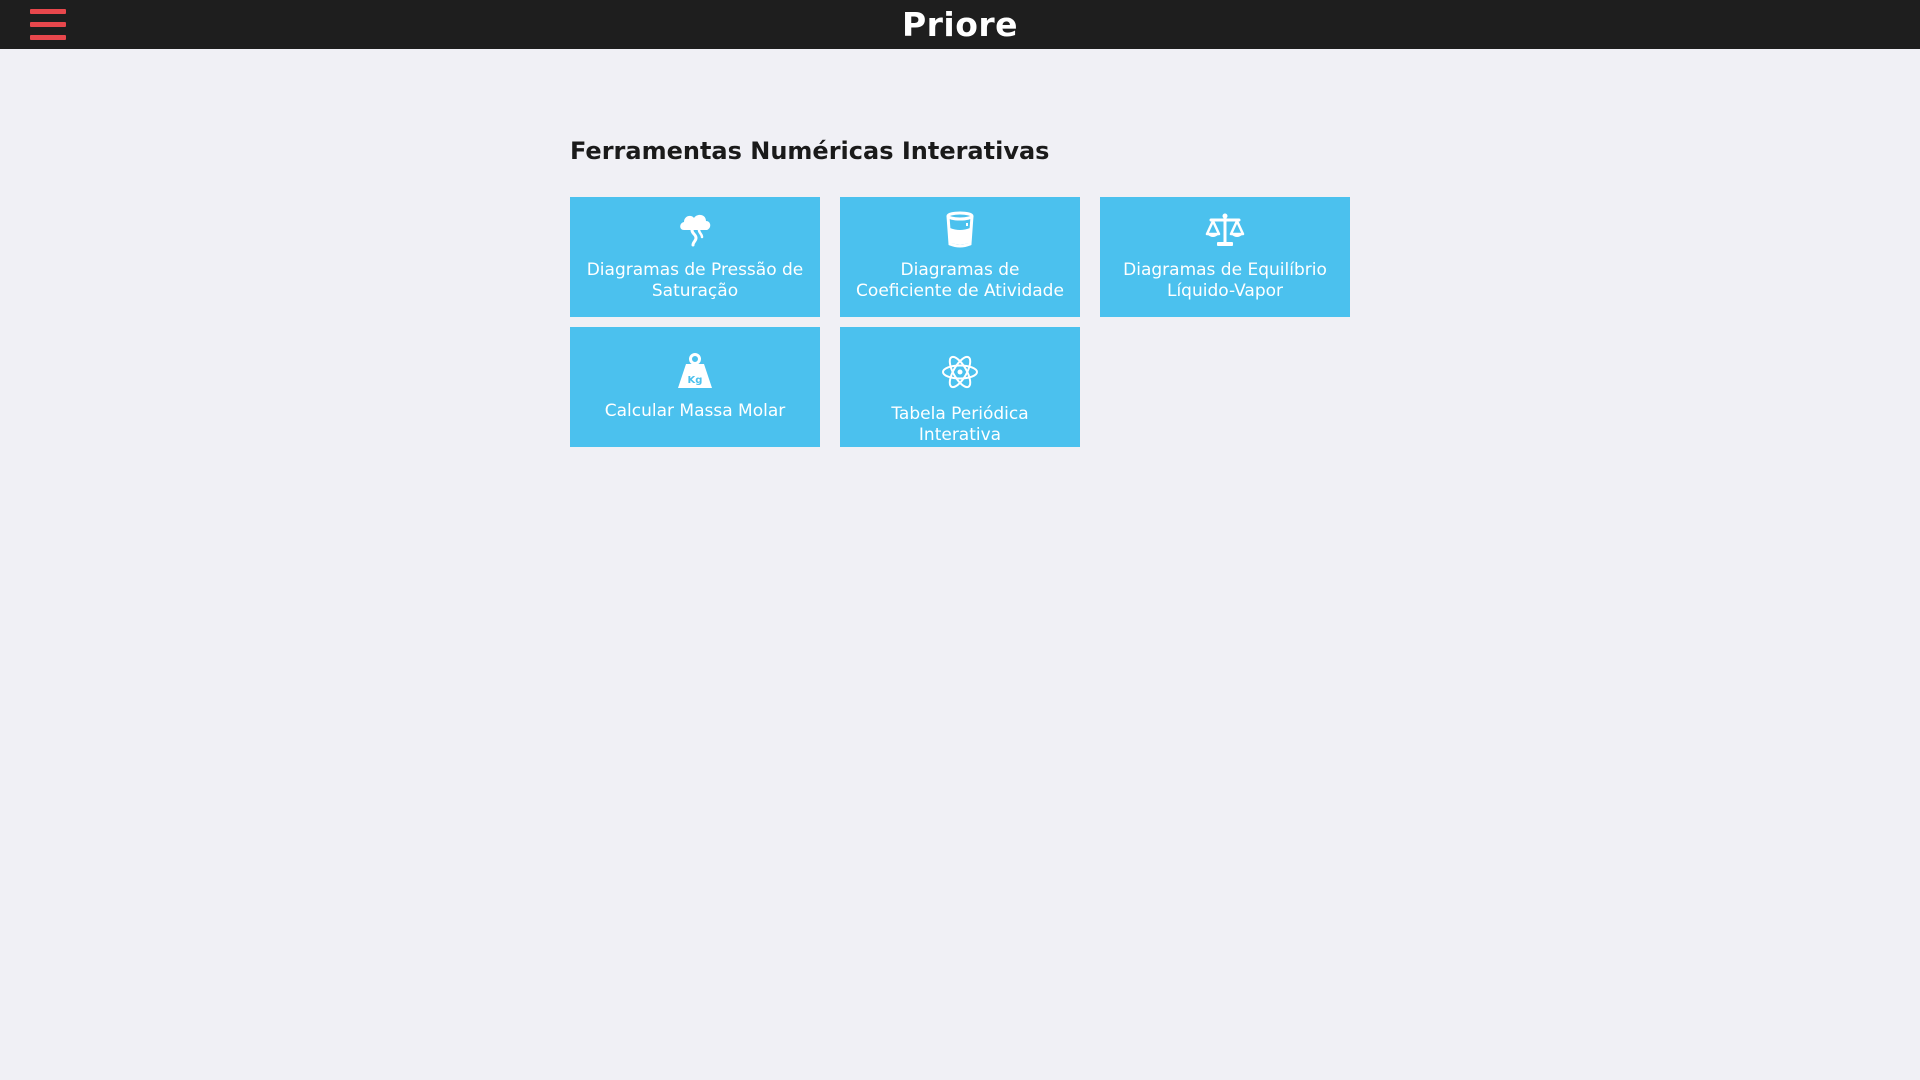  I want to click on section-title: Ferramentas Numéricas Interativas, so click(810, 151).